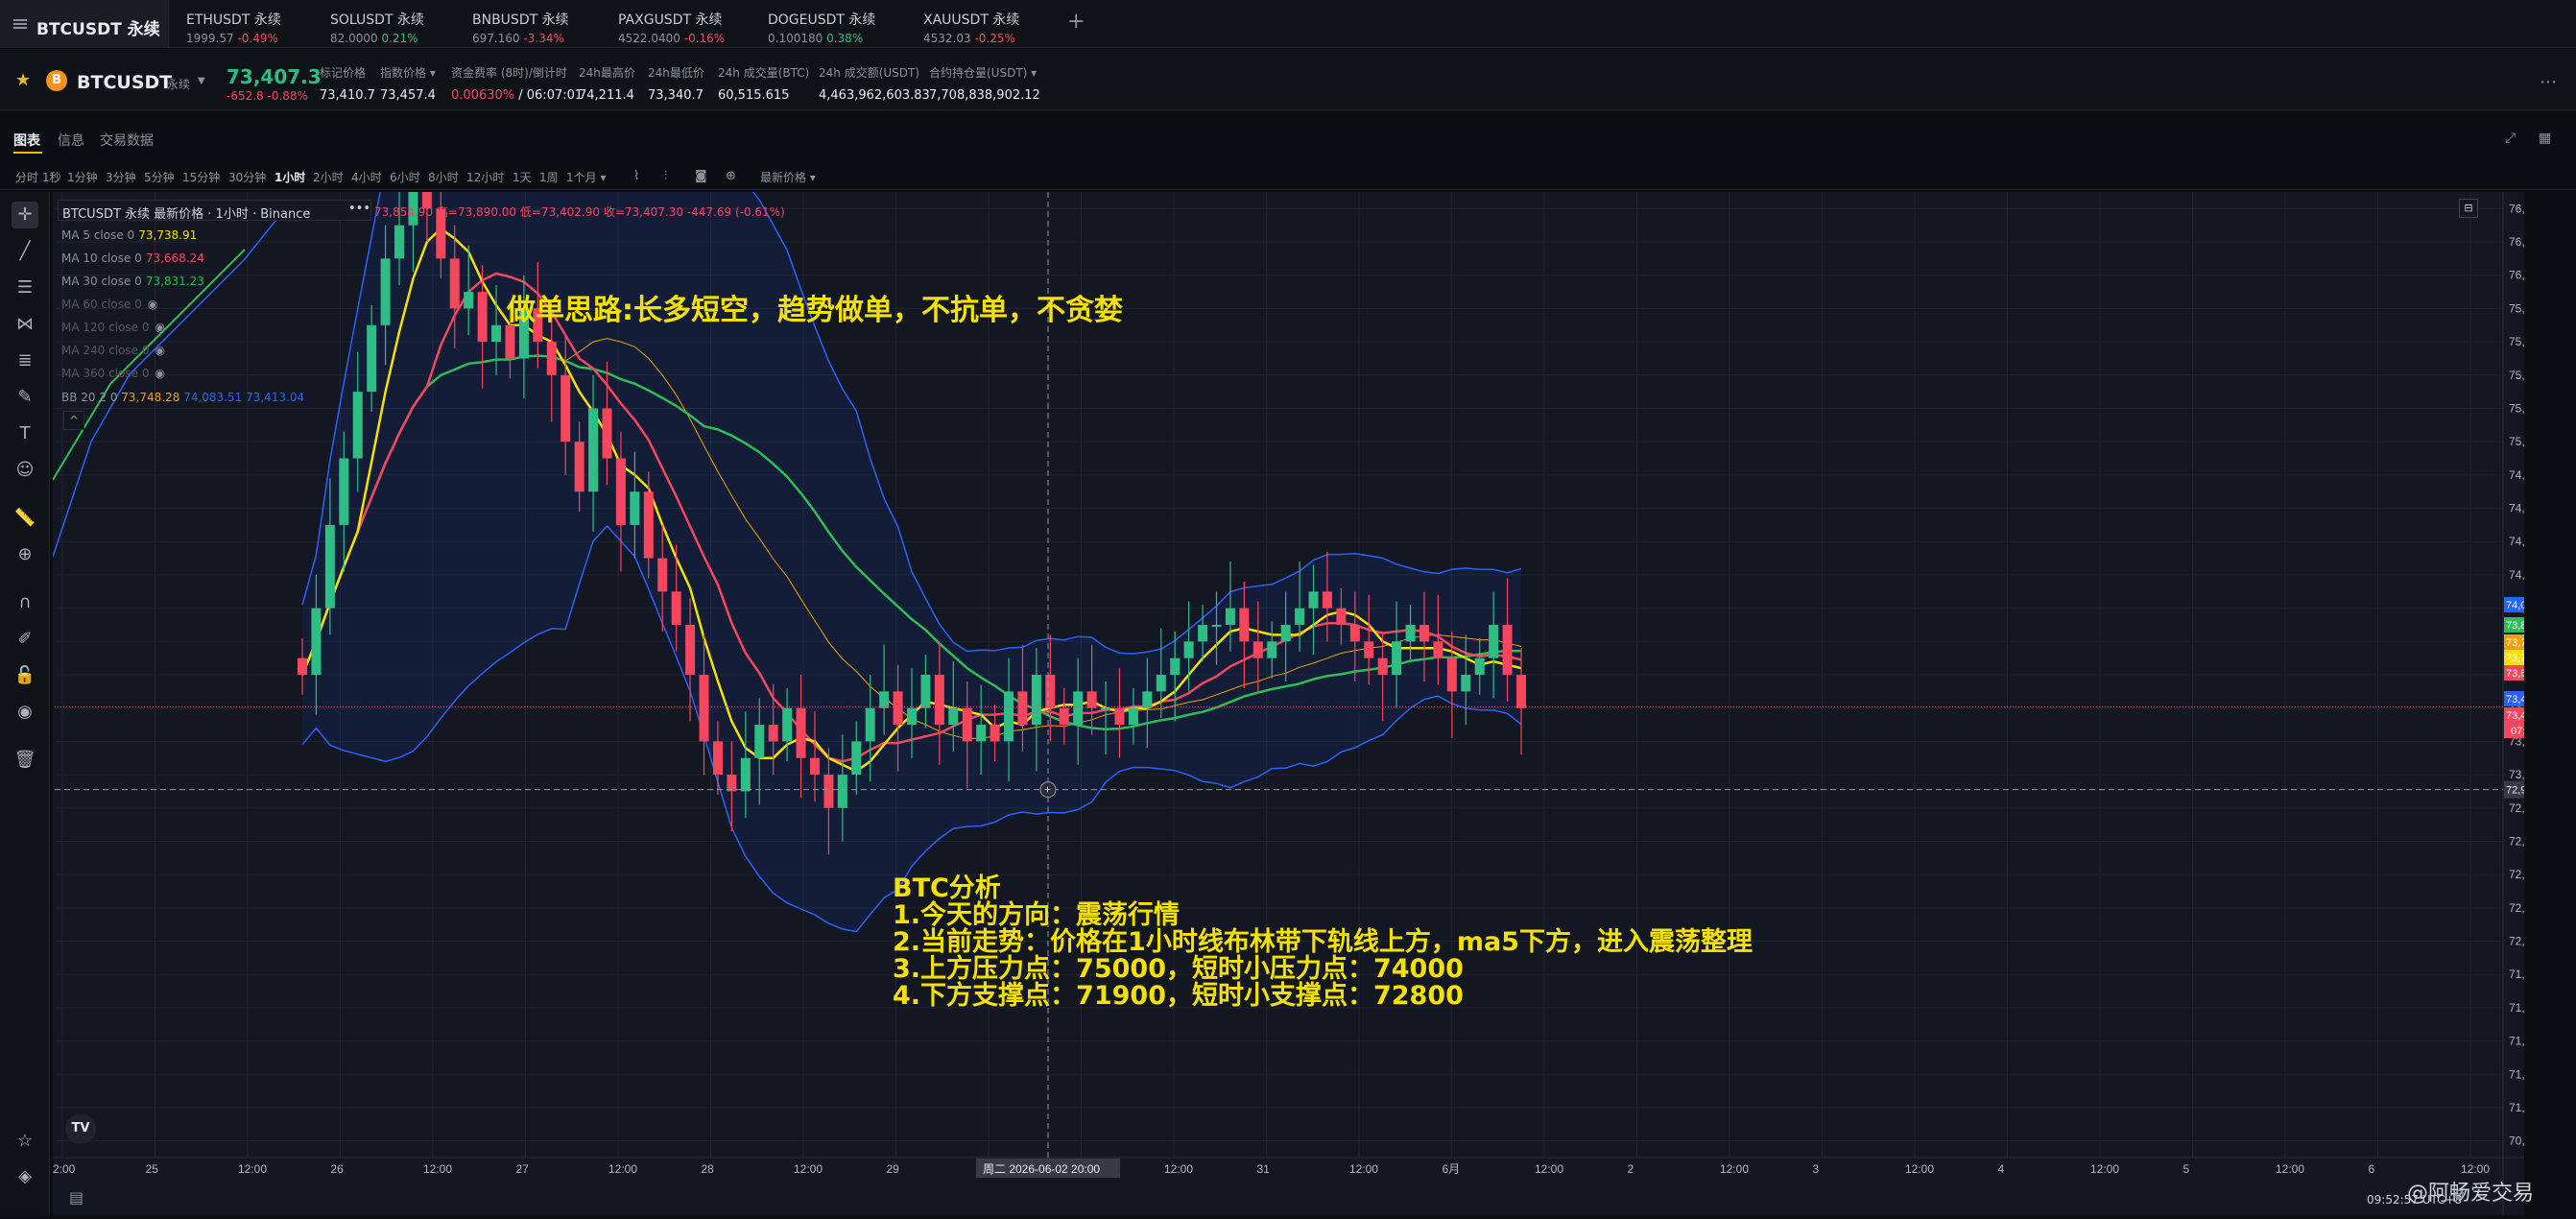 The height and width of the screenshot is (1219, 2576). Describe the element at coordinates (2548, 82) in the screenshot. I see `more-icon: ⋯` at that location.